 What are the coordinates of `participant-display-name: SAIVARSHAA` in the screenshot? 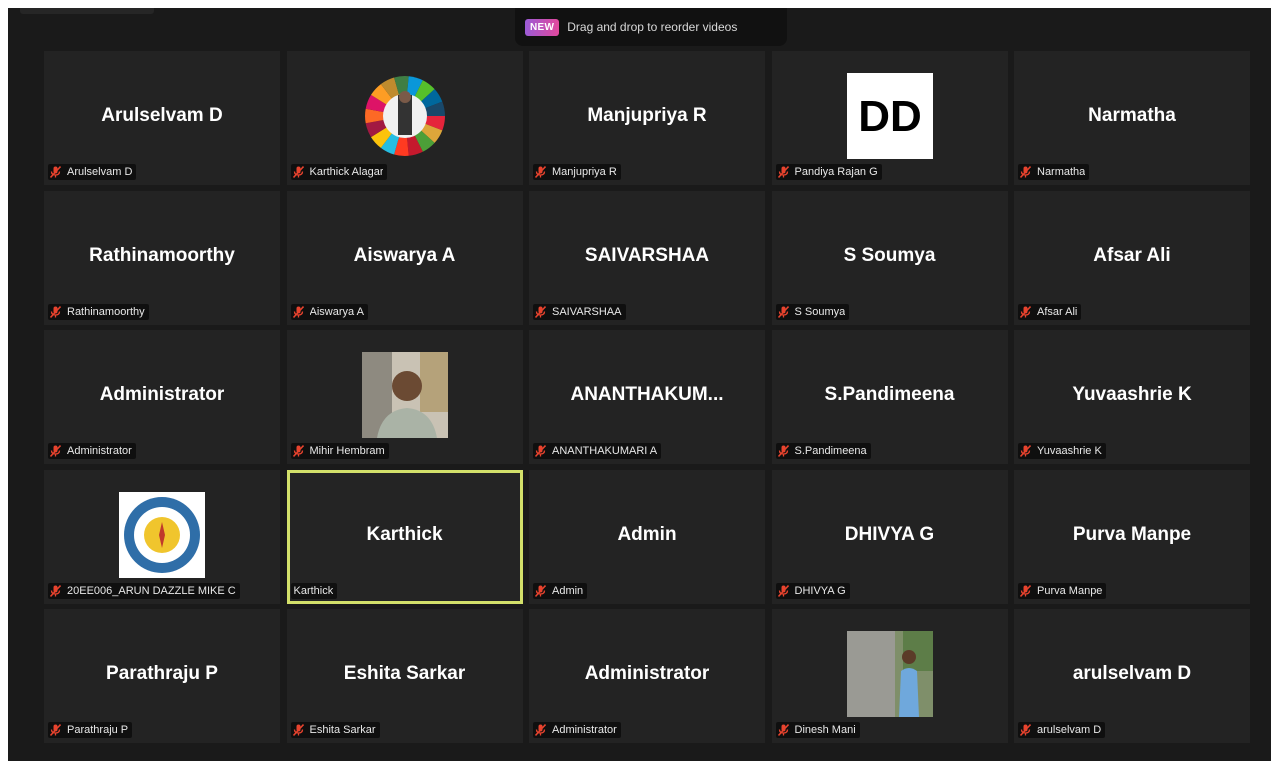 It's located at (647, 255).